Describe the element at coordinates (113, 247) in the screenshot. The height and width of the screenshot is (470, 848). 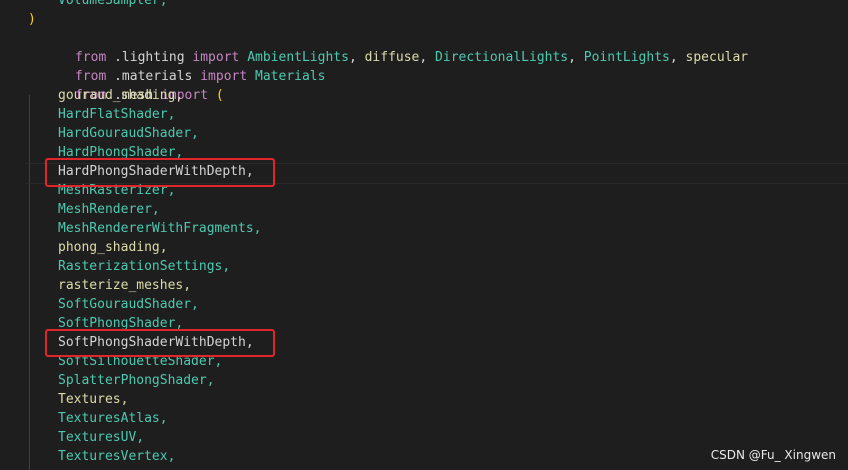
I see `import-item: phong_shading,` at that location.